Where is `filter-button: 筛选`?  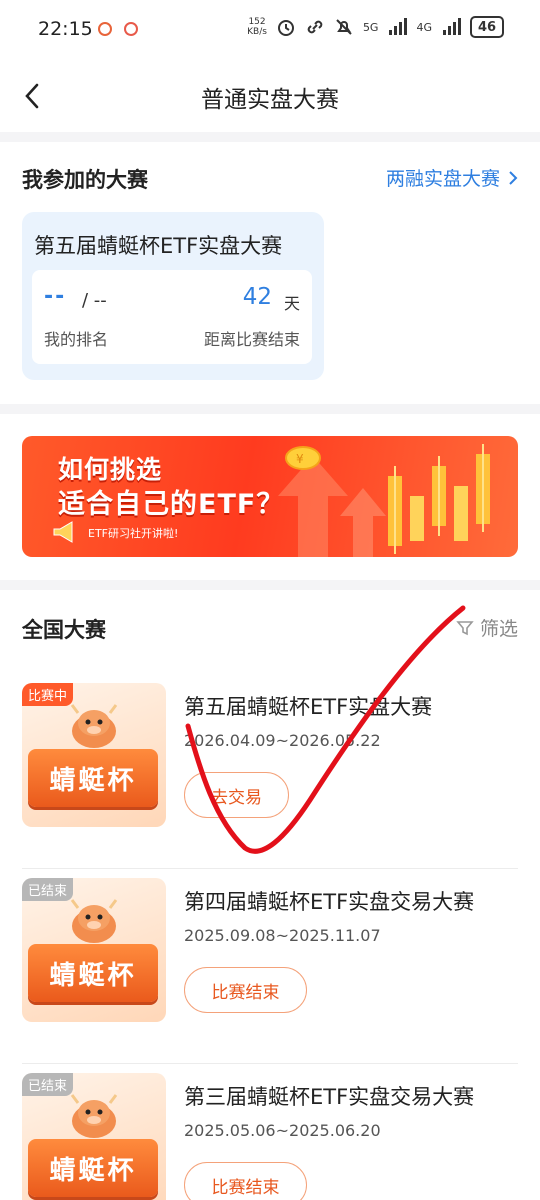
filter-button: 筛选 is located at coordinates (487, 627).